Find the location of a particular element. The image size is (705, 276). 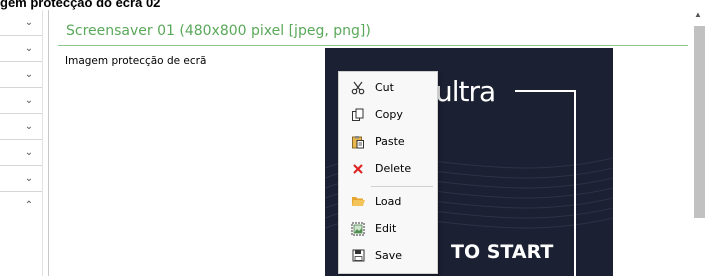

paste-icon is located at coordinates (358, 142).